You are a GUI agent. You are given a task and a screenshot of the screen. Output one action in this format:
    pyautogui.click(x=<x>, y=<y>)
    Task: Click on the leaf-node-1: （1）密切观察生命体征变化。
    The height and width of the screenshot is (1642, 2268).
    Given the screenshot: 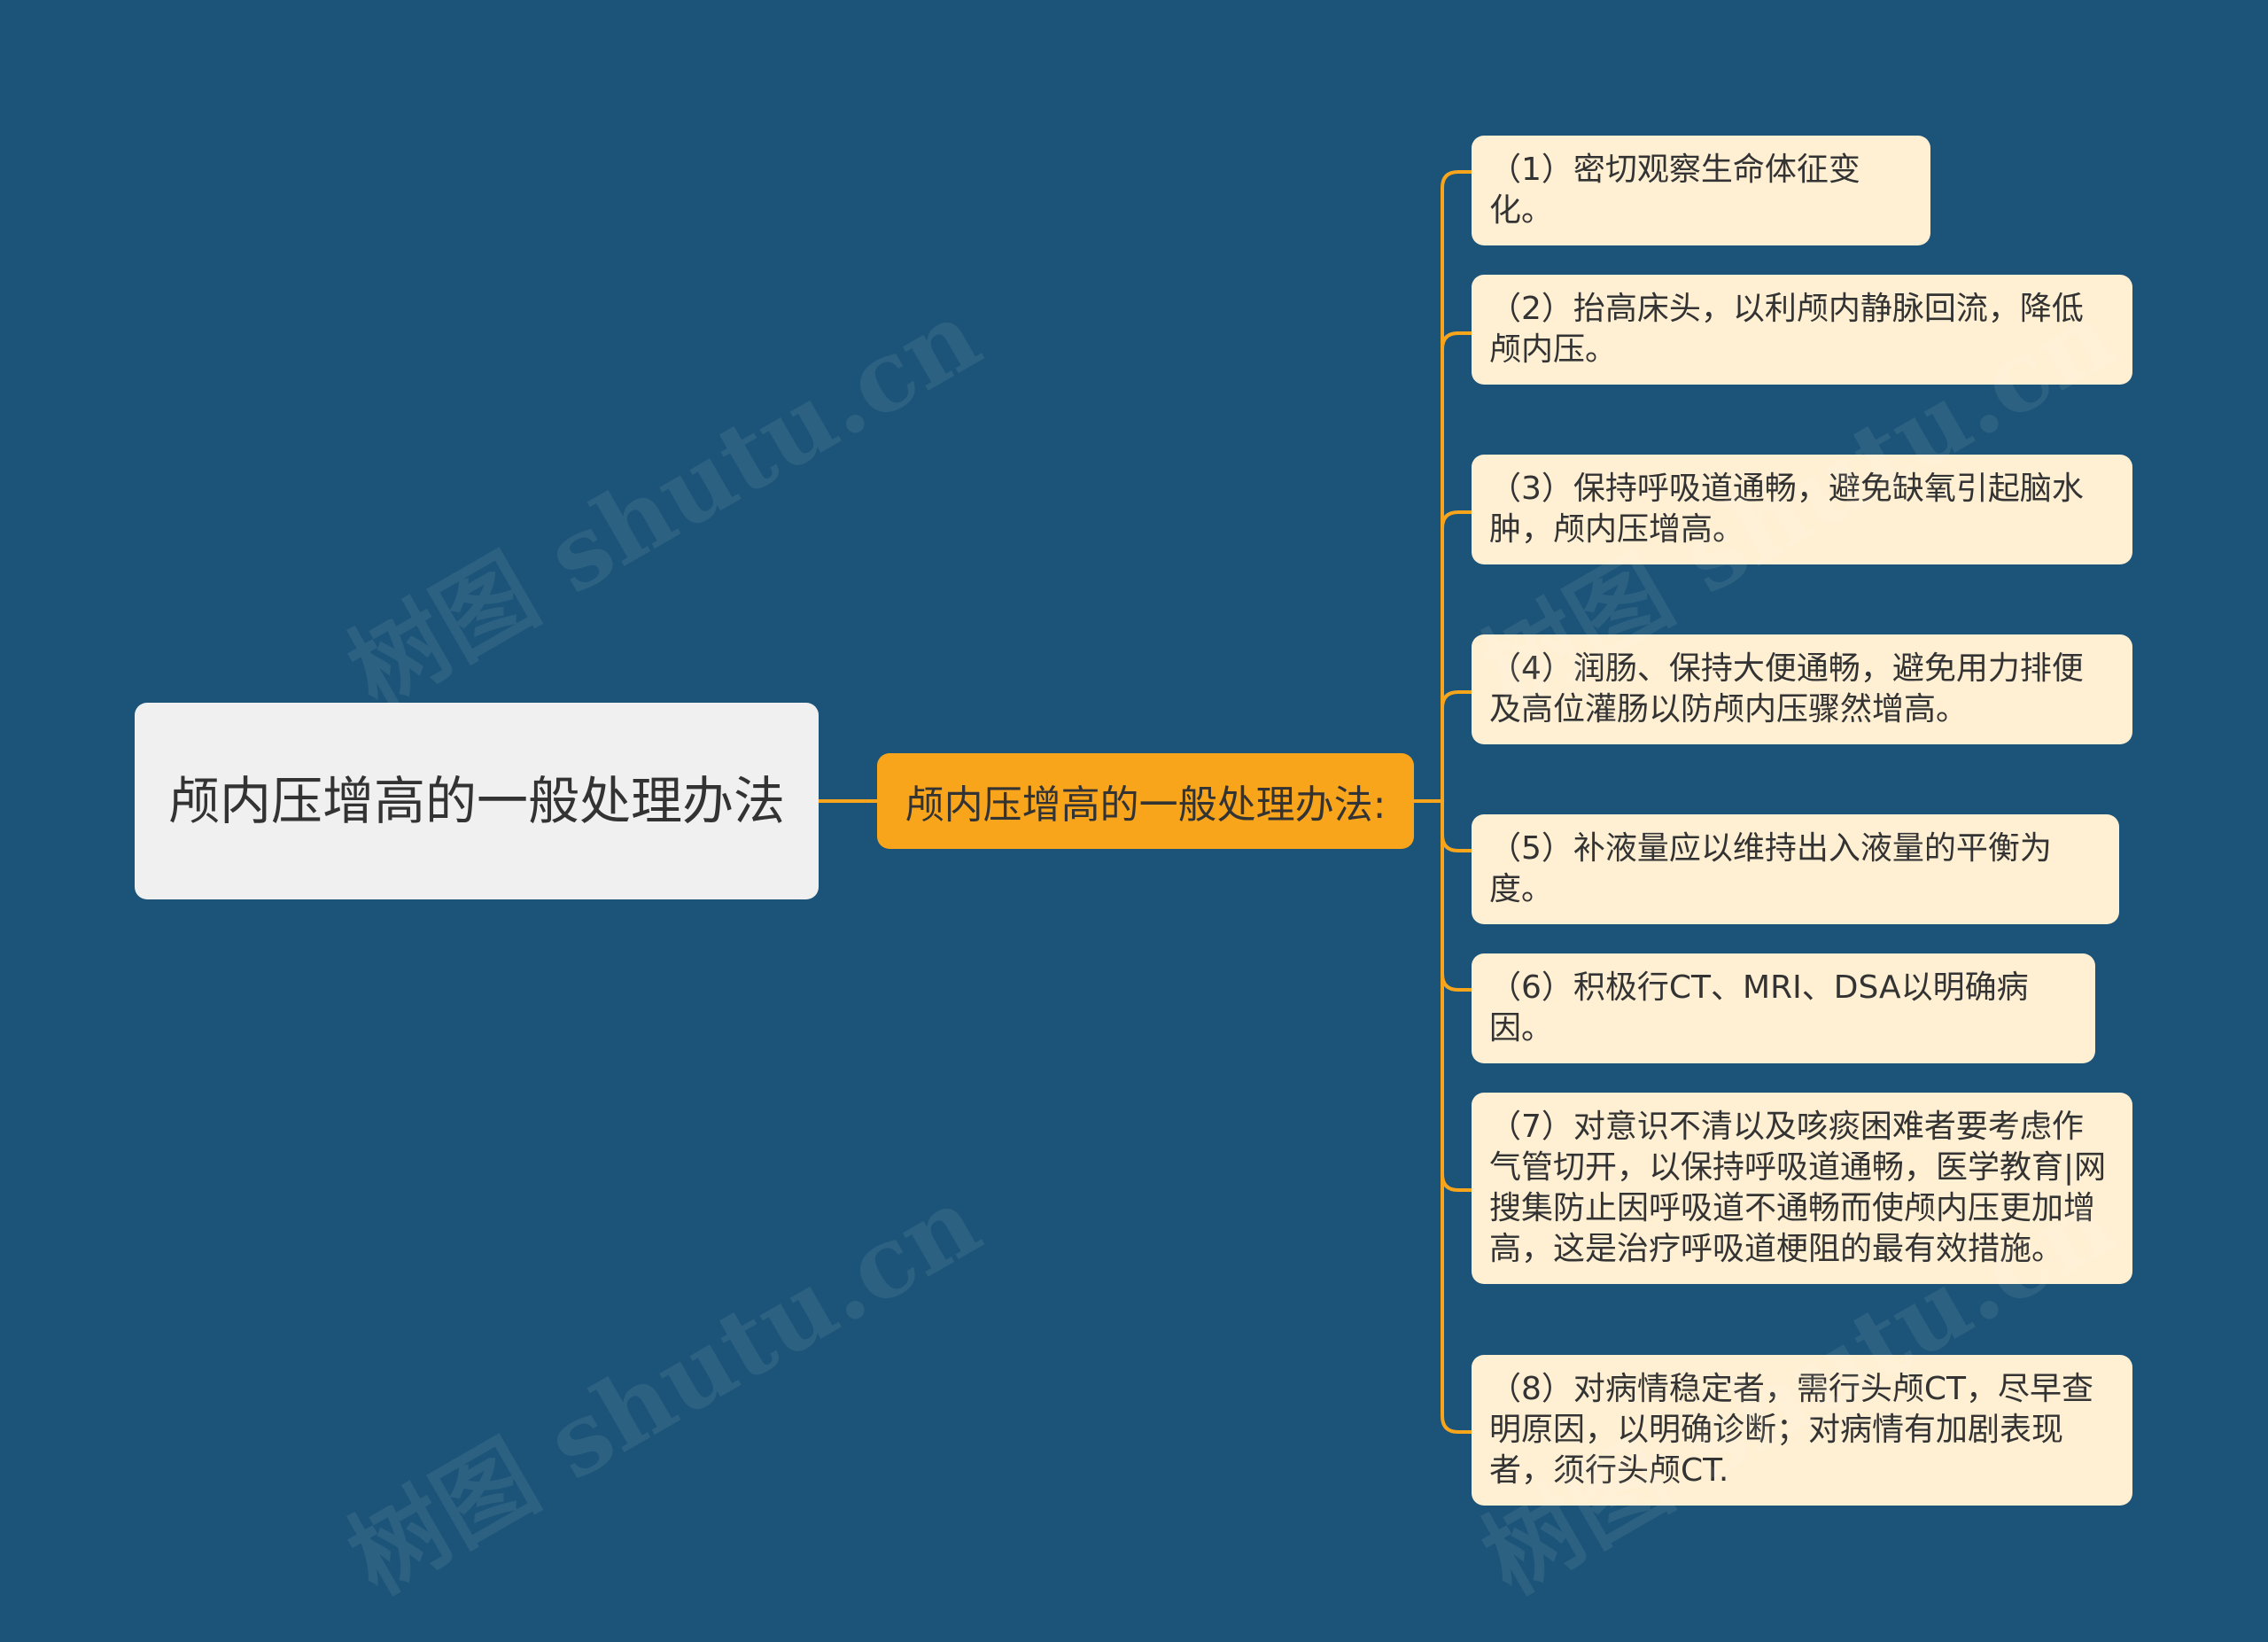 What is the action you would take?
    pyautogui.click(x=1701, y=191)
    